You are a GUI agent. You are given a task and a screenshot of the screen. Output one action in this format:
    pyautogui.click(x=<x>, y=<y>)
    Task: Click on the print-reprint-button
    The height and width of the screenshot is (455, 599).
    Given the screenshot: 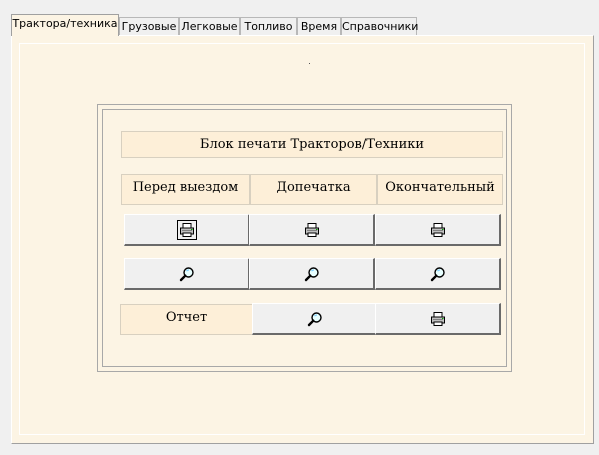 What is the action you would take?
    pyautogui.click(x=312, y=230)
    